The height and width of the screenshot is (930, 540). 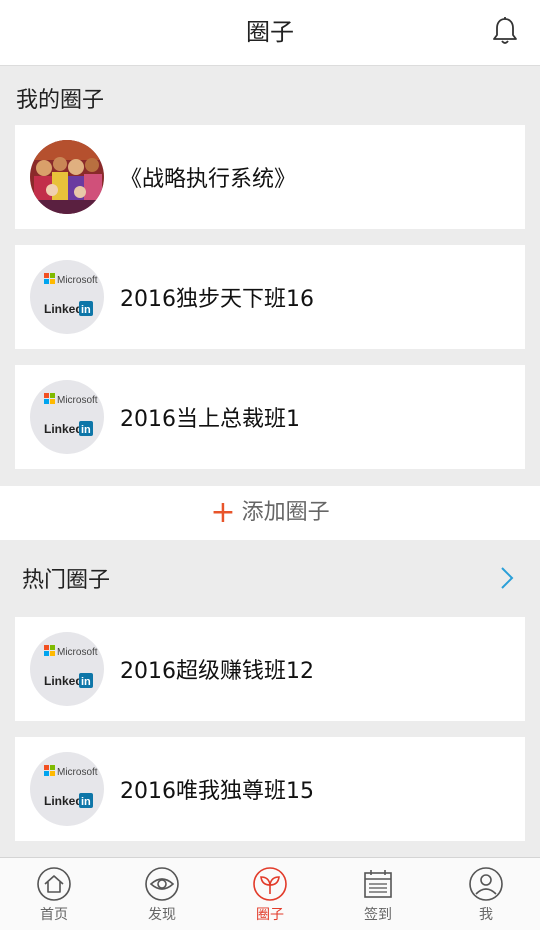 I want to click on tab-checkin: 签到, so click(x=378, y=894).